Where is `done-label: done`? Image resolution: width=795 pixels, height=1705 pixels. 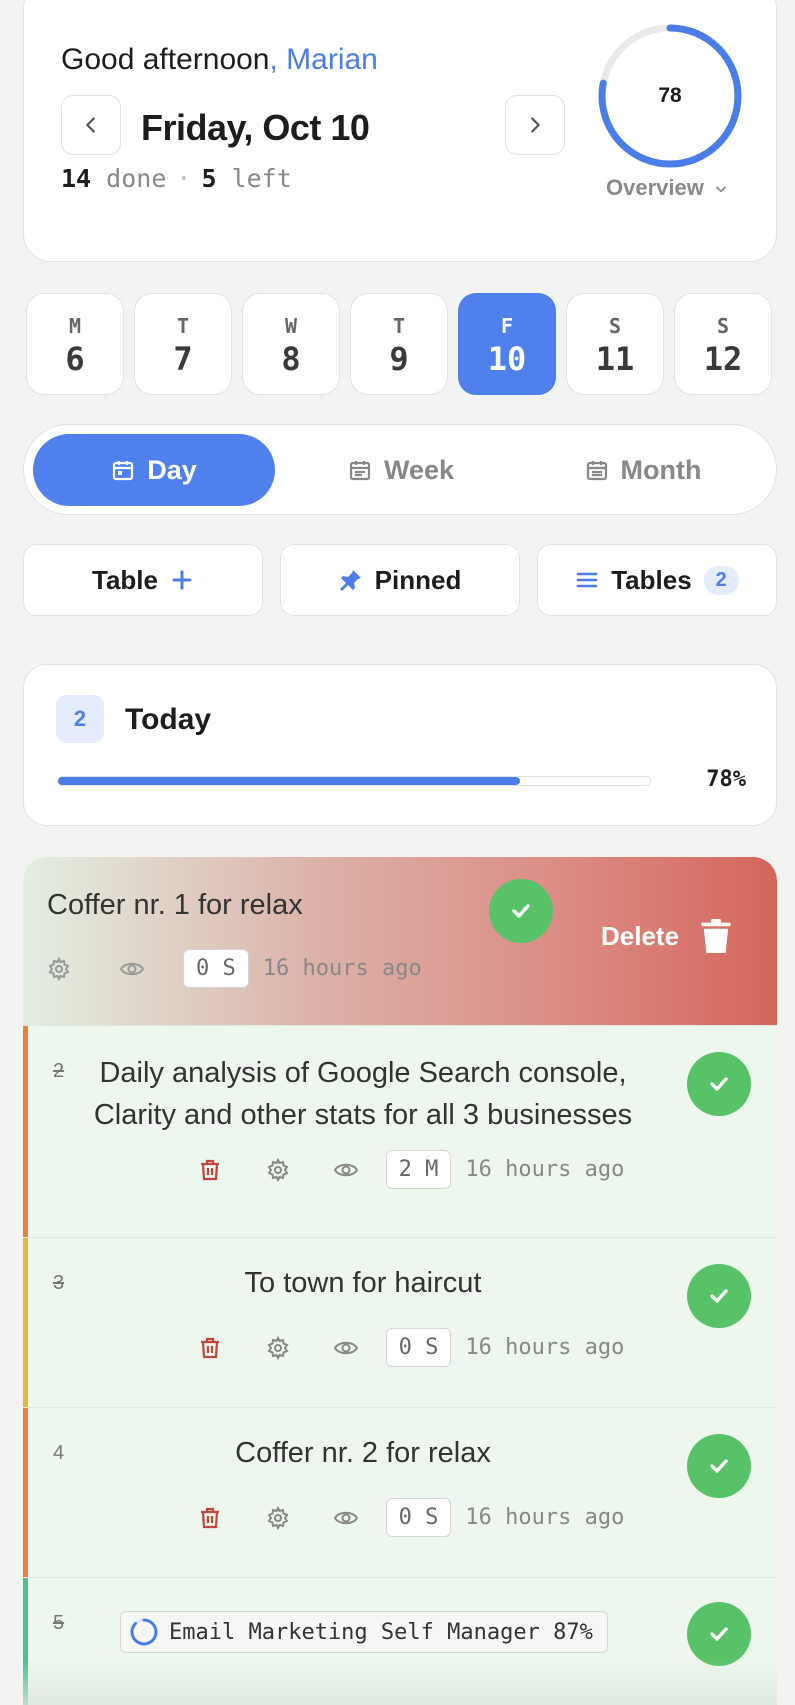 done-label: done is located at coordinates (136, 178).